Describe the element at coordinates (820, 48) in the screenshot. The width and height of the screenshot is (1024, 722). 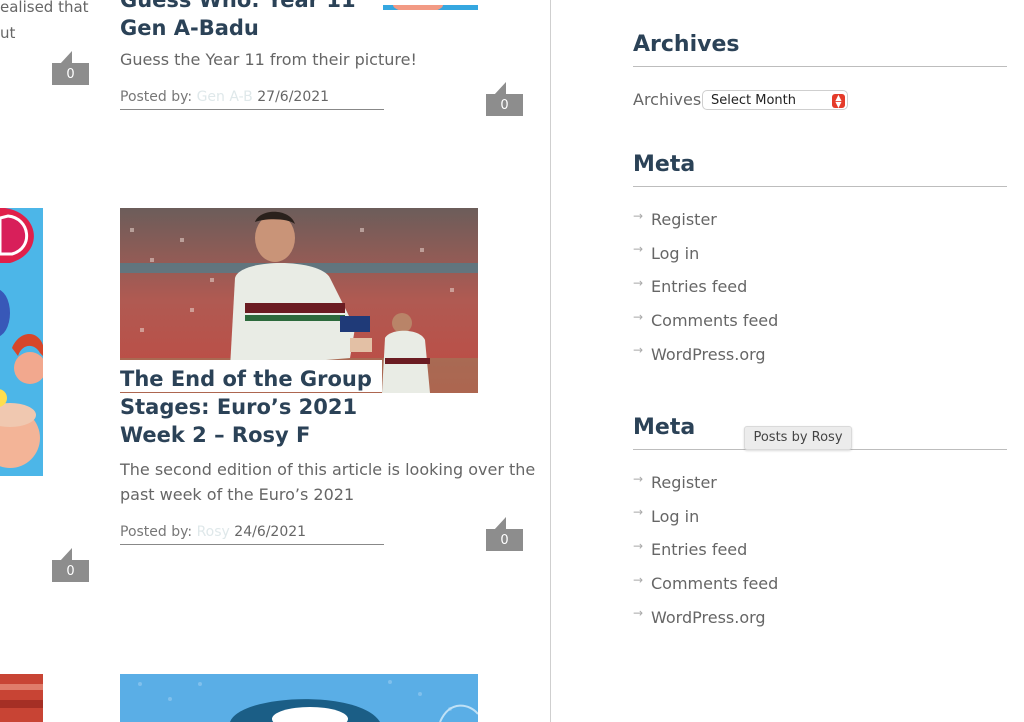
I see `archives-widget-title: Archives` at that location.